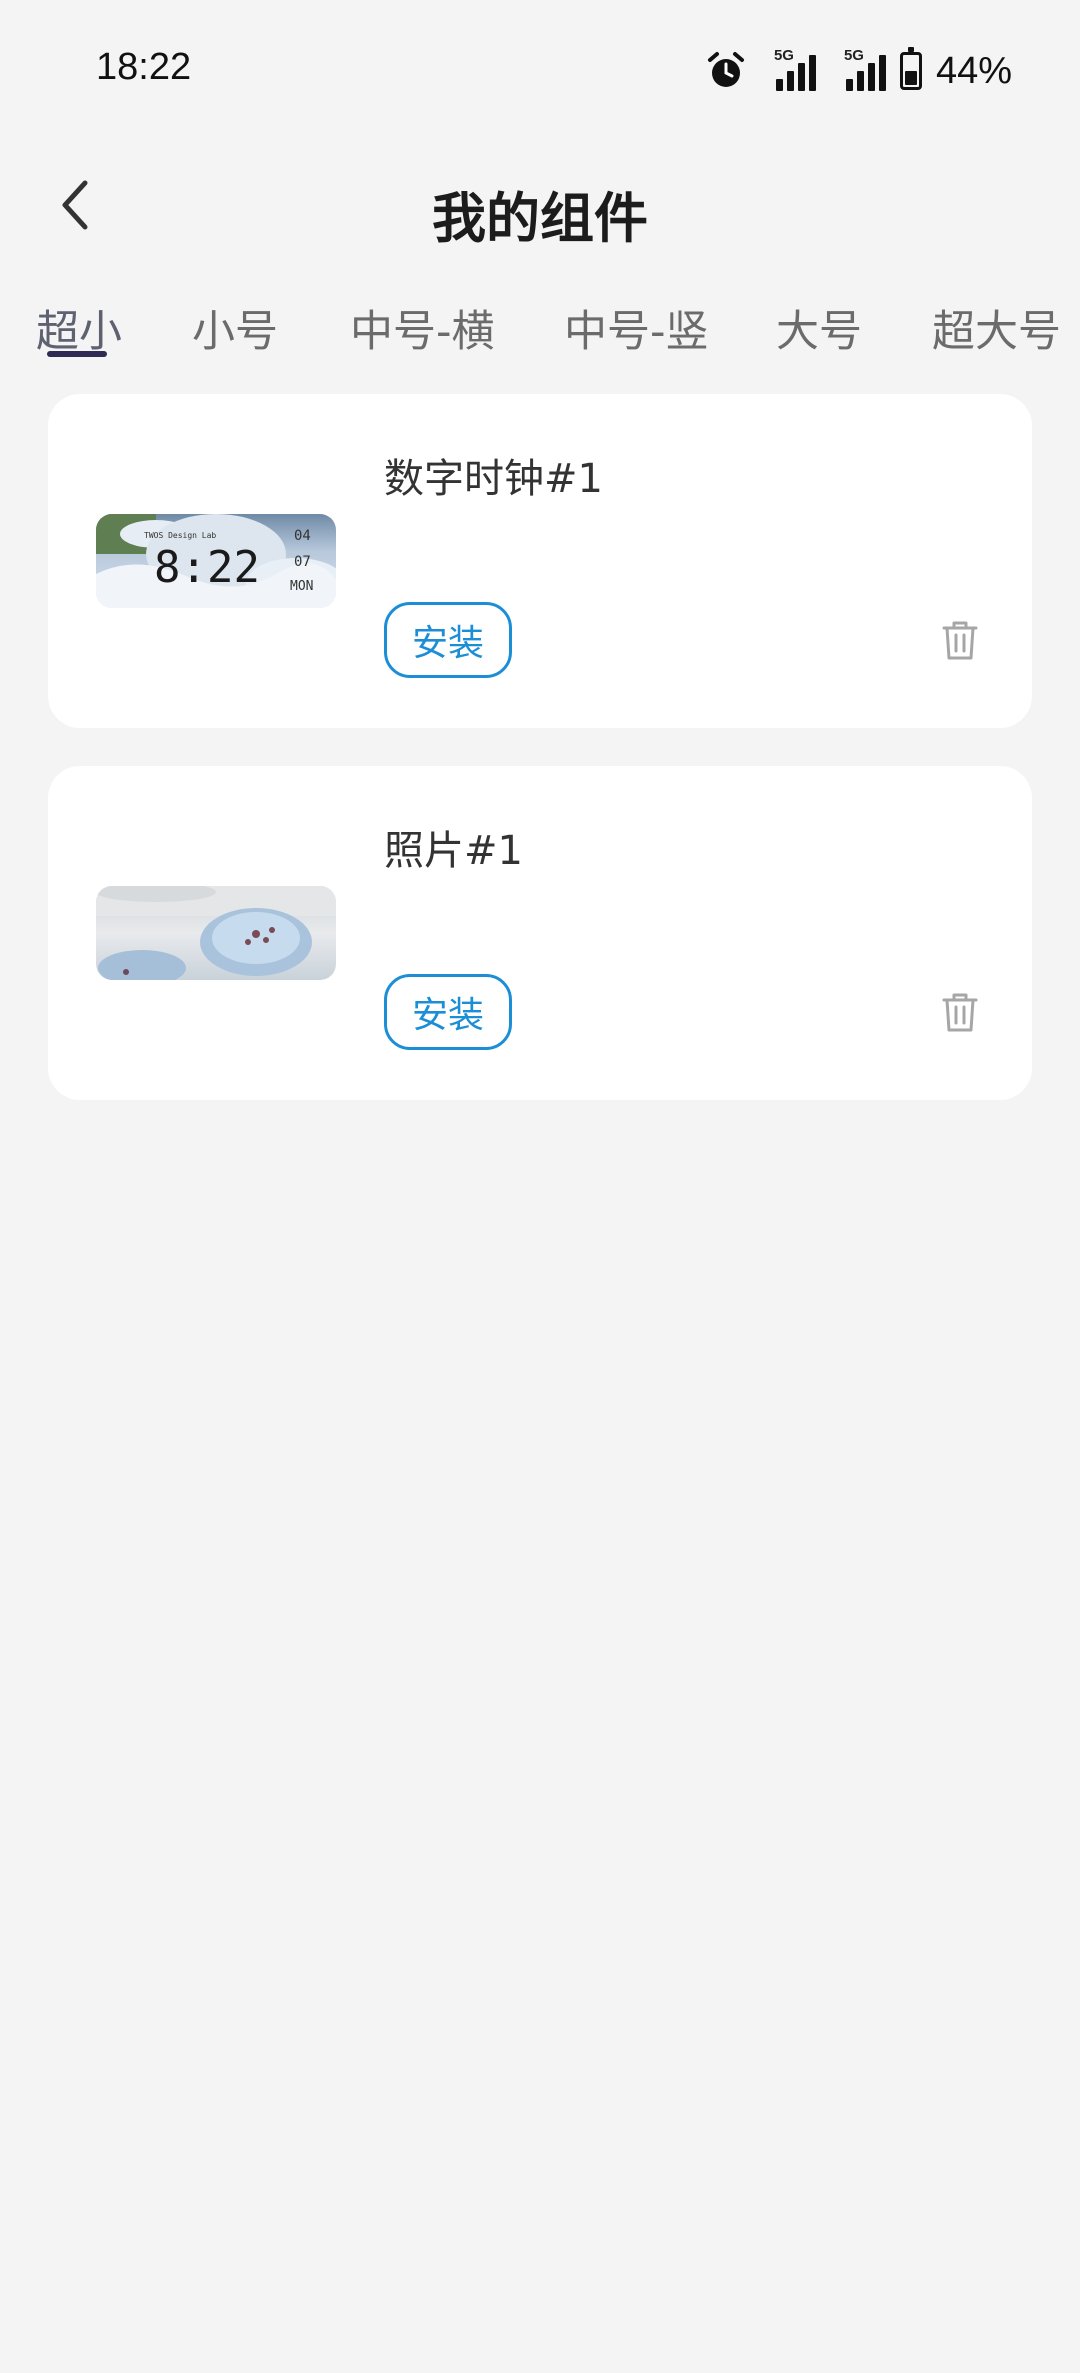 The image size is (1080, 2373). What do you see at coordinates (302, 536) in the screenshot?
I see `clock-month: 04` at bounding box center [302, 536].